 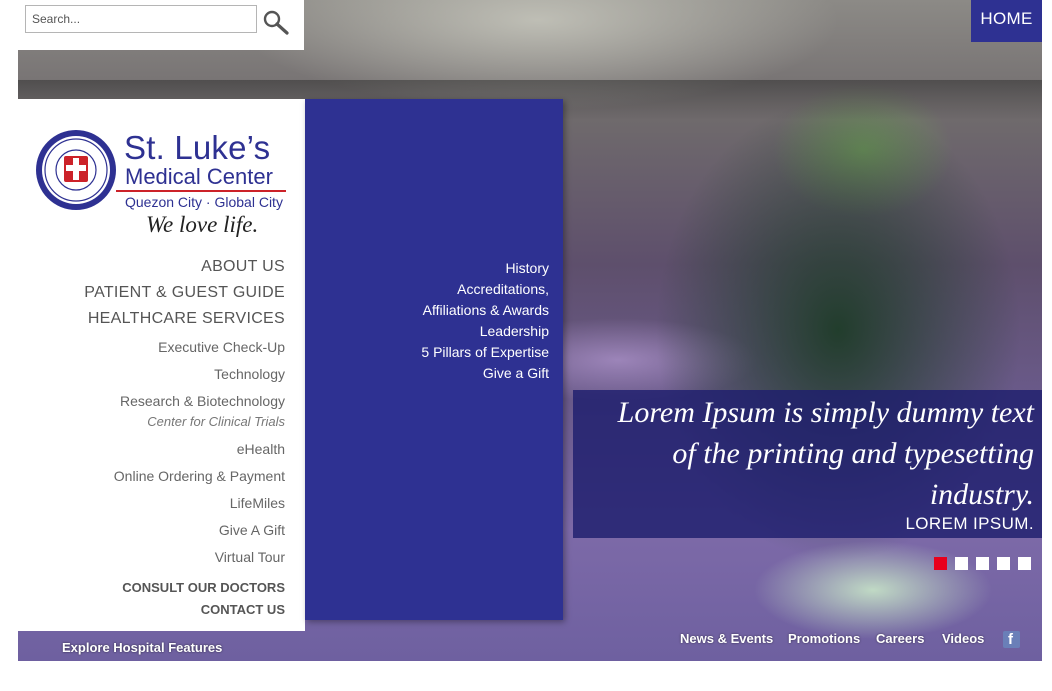 I want to click on news-events-link: News & Events, so click(x=726, y=638).